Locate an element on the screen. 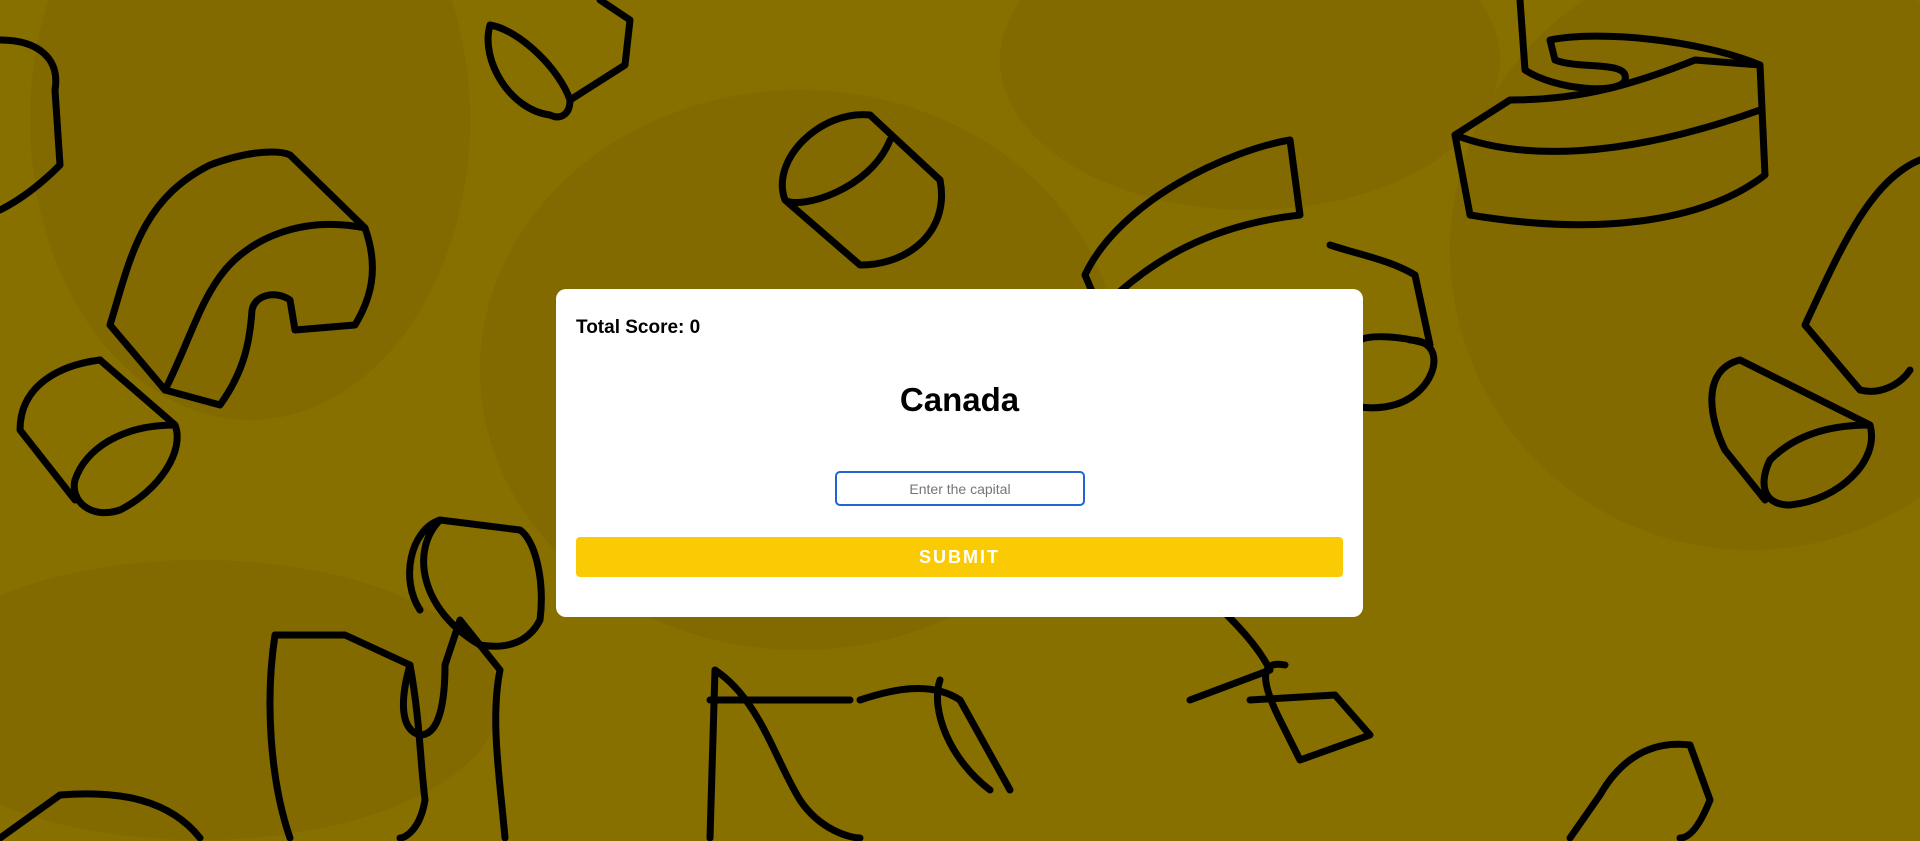 The image size is (1920, 841). total-score: Total Score: 0 is located at coordinates (638, 327).